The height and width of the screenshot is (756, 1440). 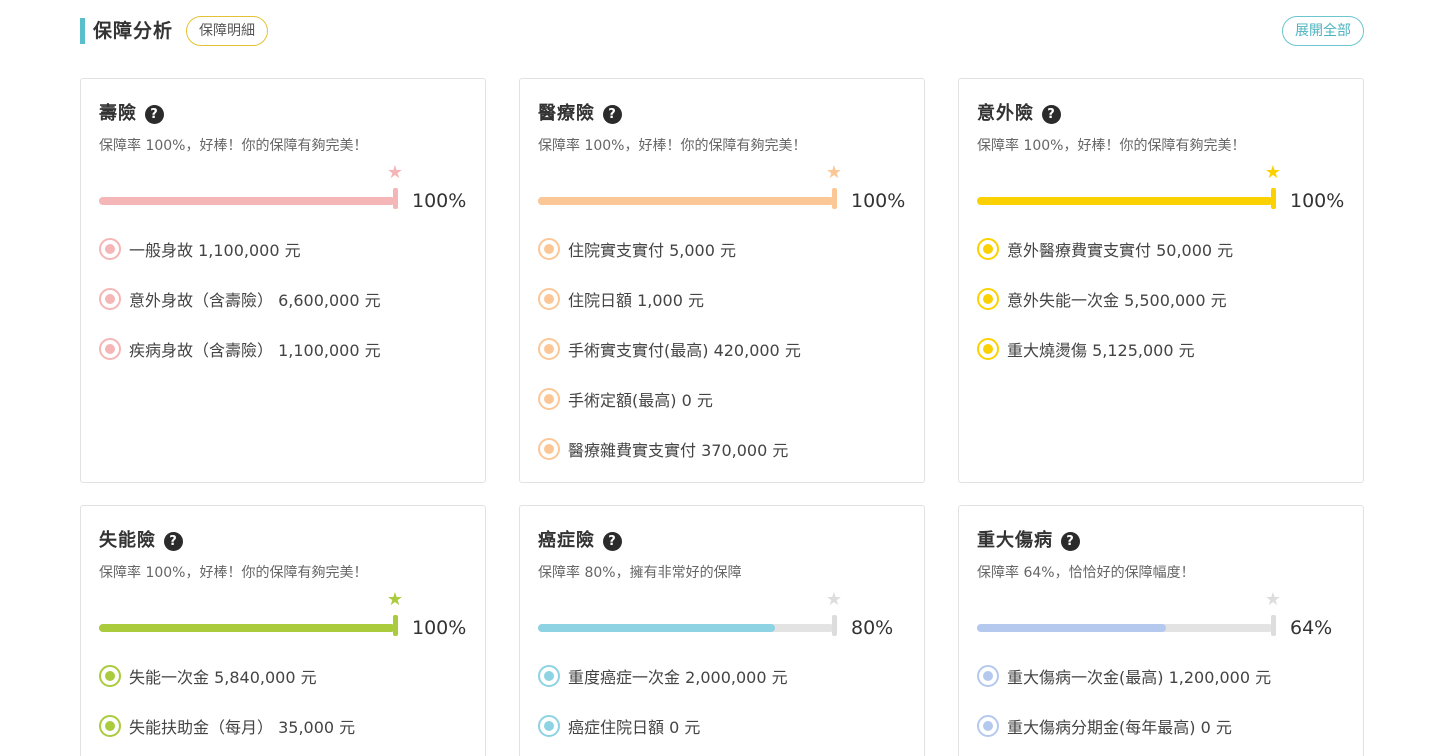 What do you see at coordinates (652, 250) in the screenshot?
I see `coverage-item-text: 住院實支實付 5,000 元` at bounding box center [652, 250].